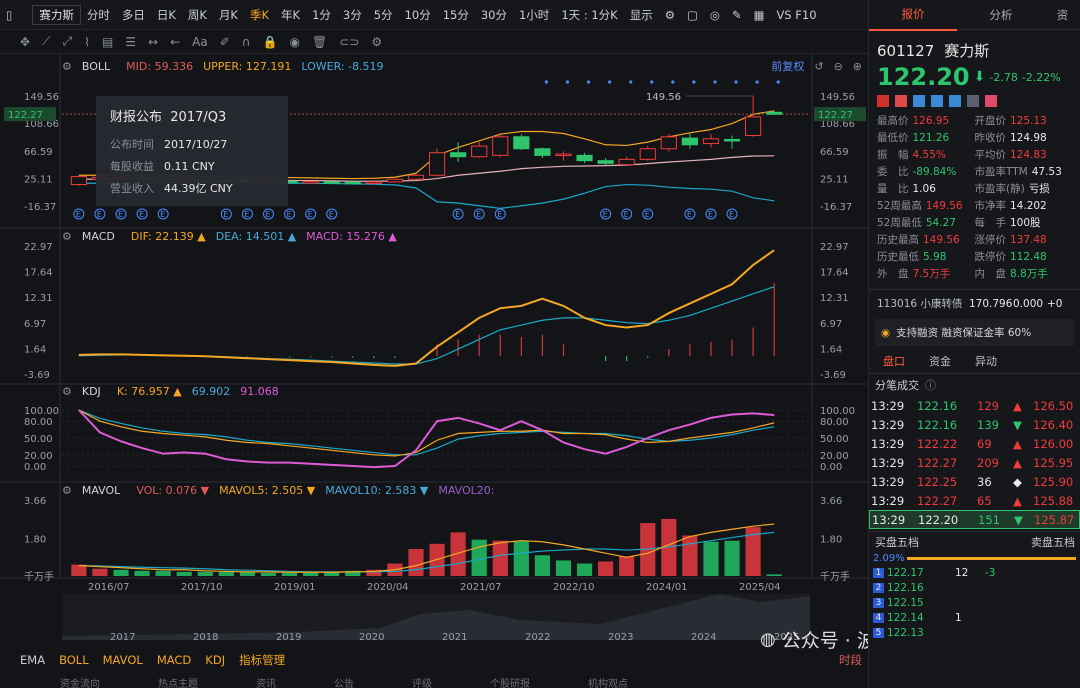 This screenshot has height=688, width=1080. What do you see at coordinates (974, 602) in the screenshot?
I see `bid-row: 3 122.15` at bounding box center [974, 602].